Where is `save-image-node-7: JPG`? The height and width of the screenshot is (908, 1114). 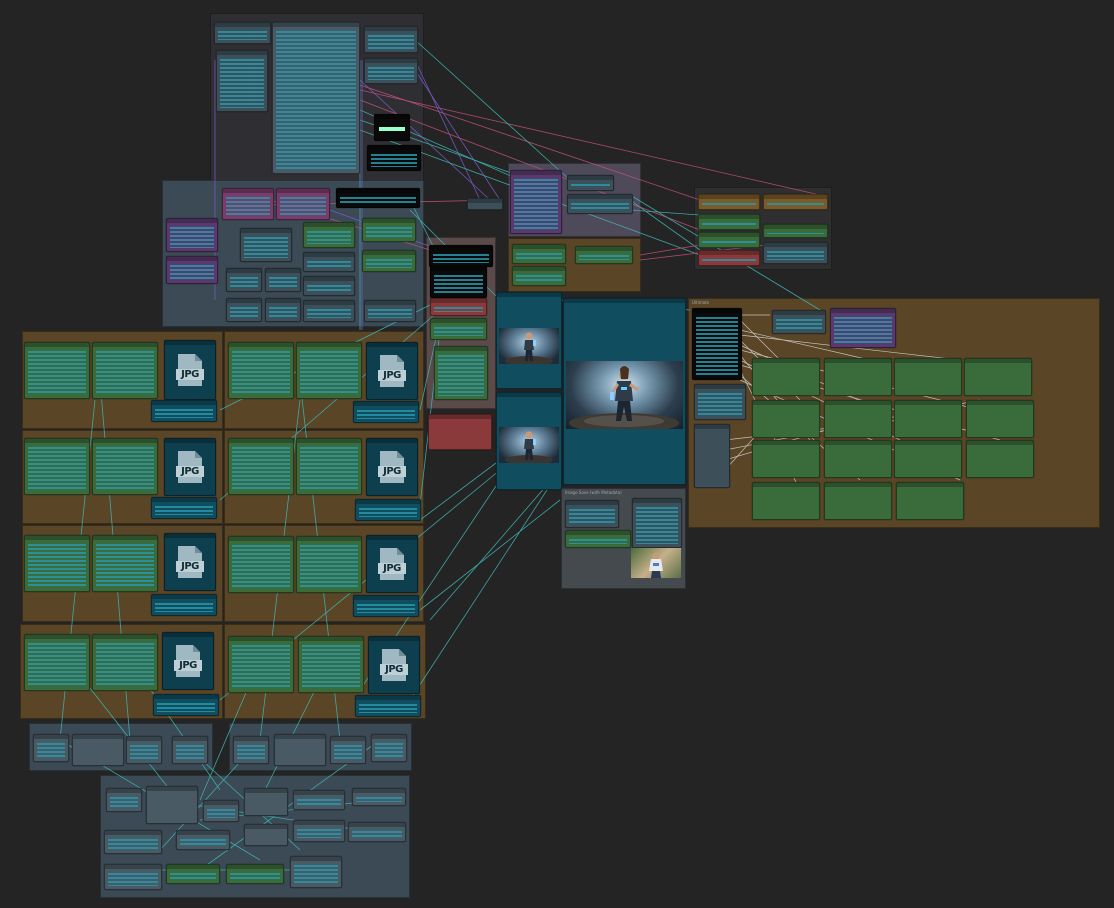
save-image-node-7: JPG is located at coordinates (188, 661).